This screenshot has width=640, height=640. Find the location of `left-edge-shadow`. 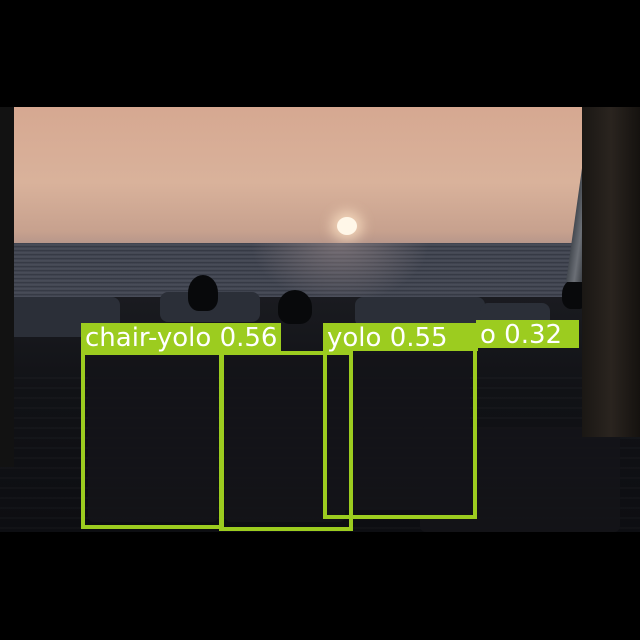

left-edge-shadow is located at coordinates (7, 287).